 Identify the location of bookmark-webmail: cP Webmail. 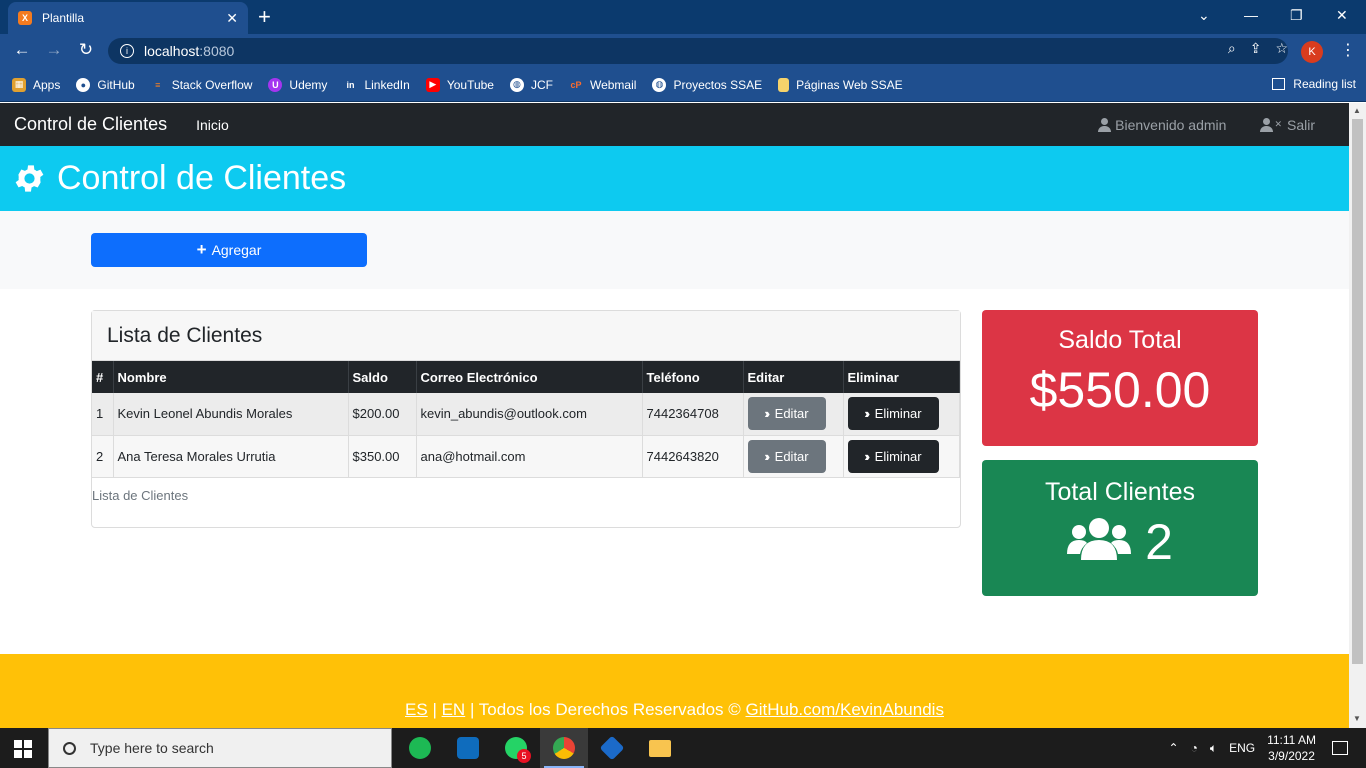
(602, 85).